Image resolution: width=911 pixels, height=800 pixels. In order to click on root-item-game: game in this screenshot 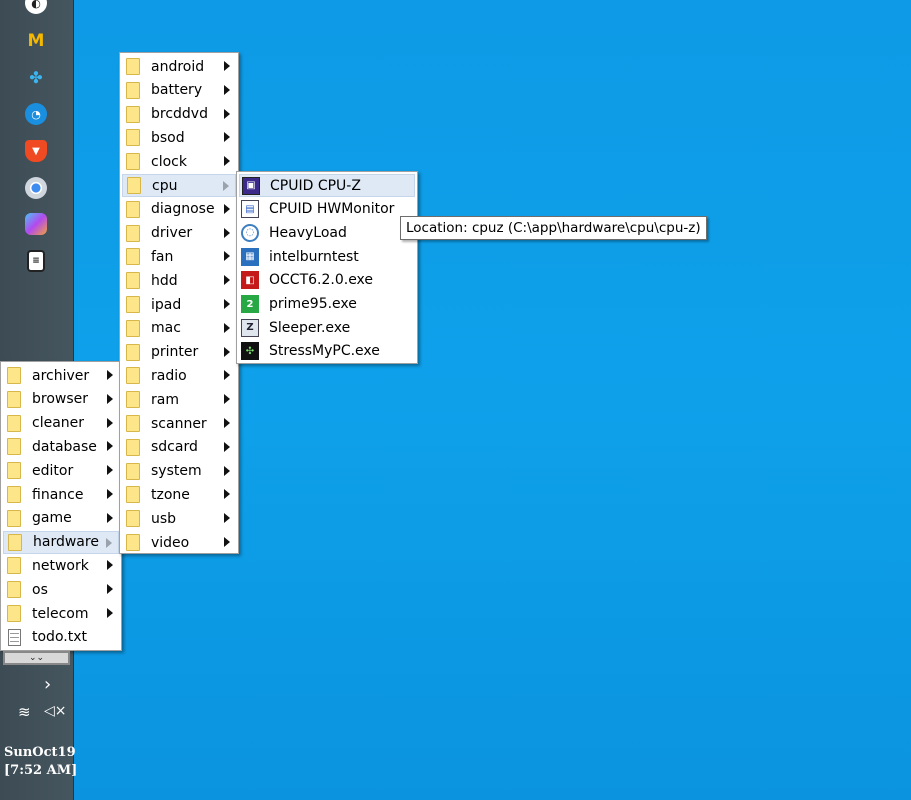, I will do `click(61, 518)`.